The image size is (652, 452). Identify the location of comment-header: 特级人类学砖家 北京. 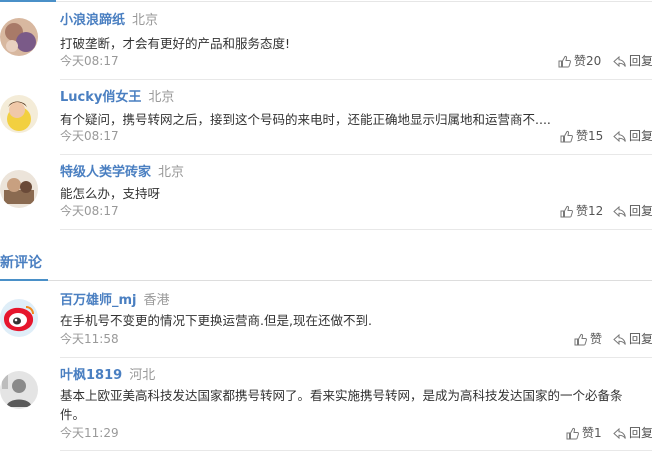
(122, 173).